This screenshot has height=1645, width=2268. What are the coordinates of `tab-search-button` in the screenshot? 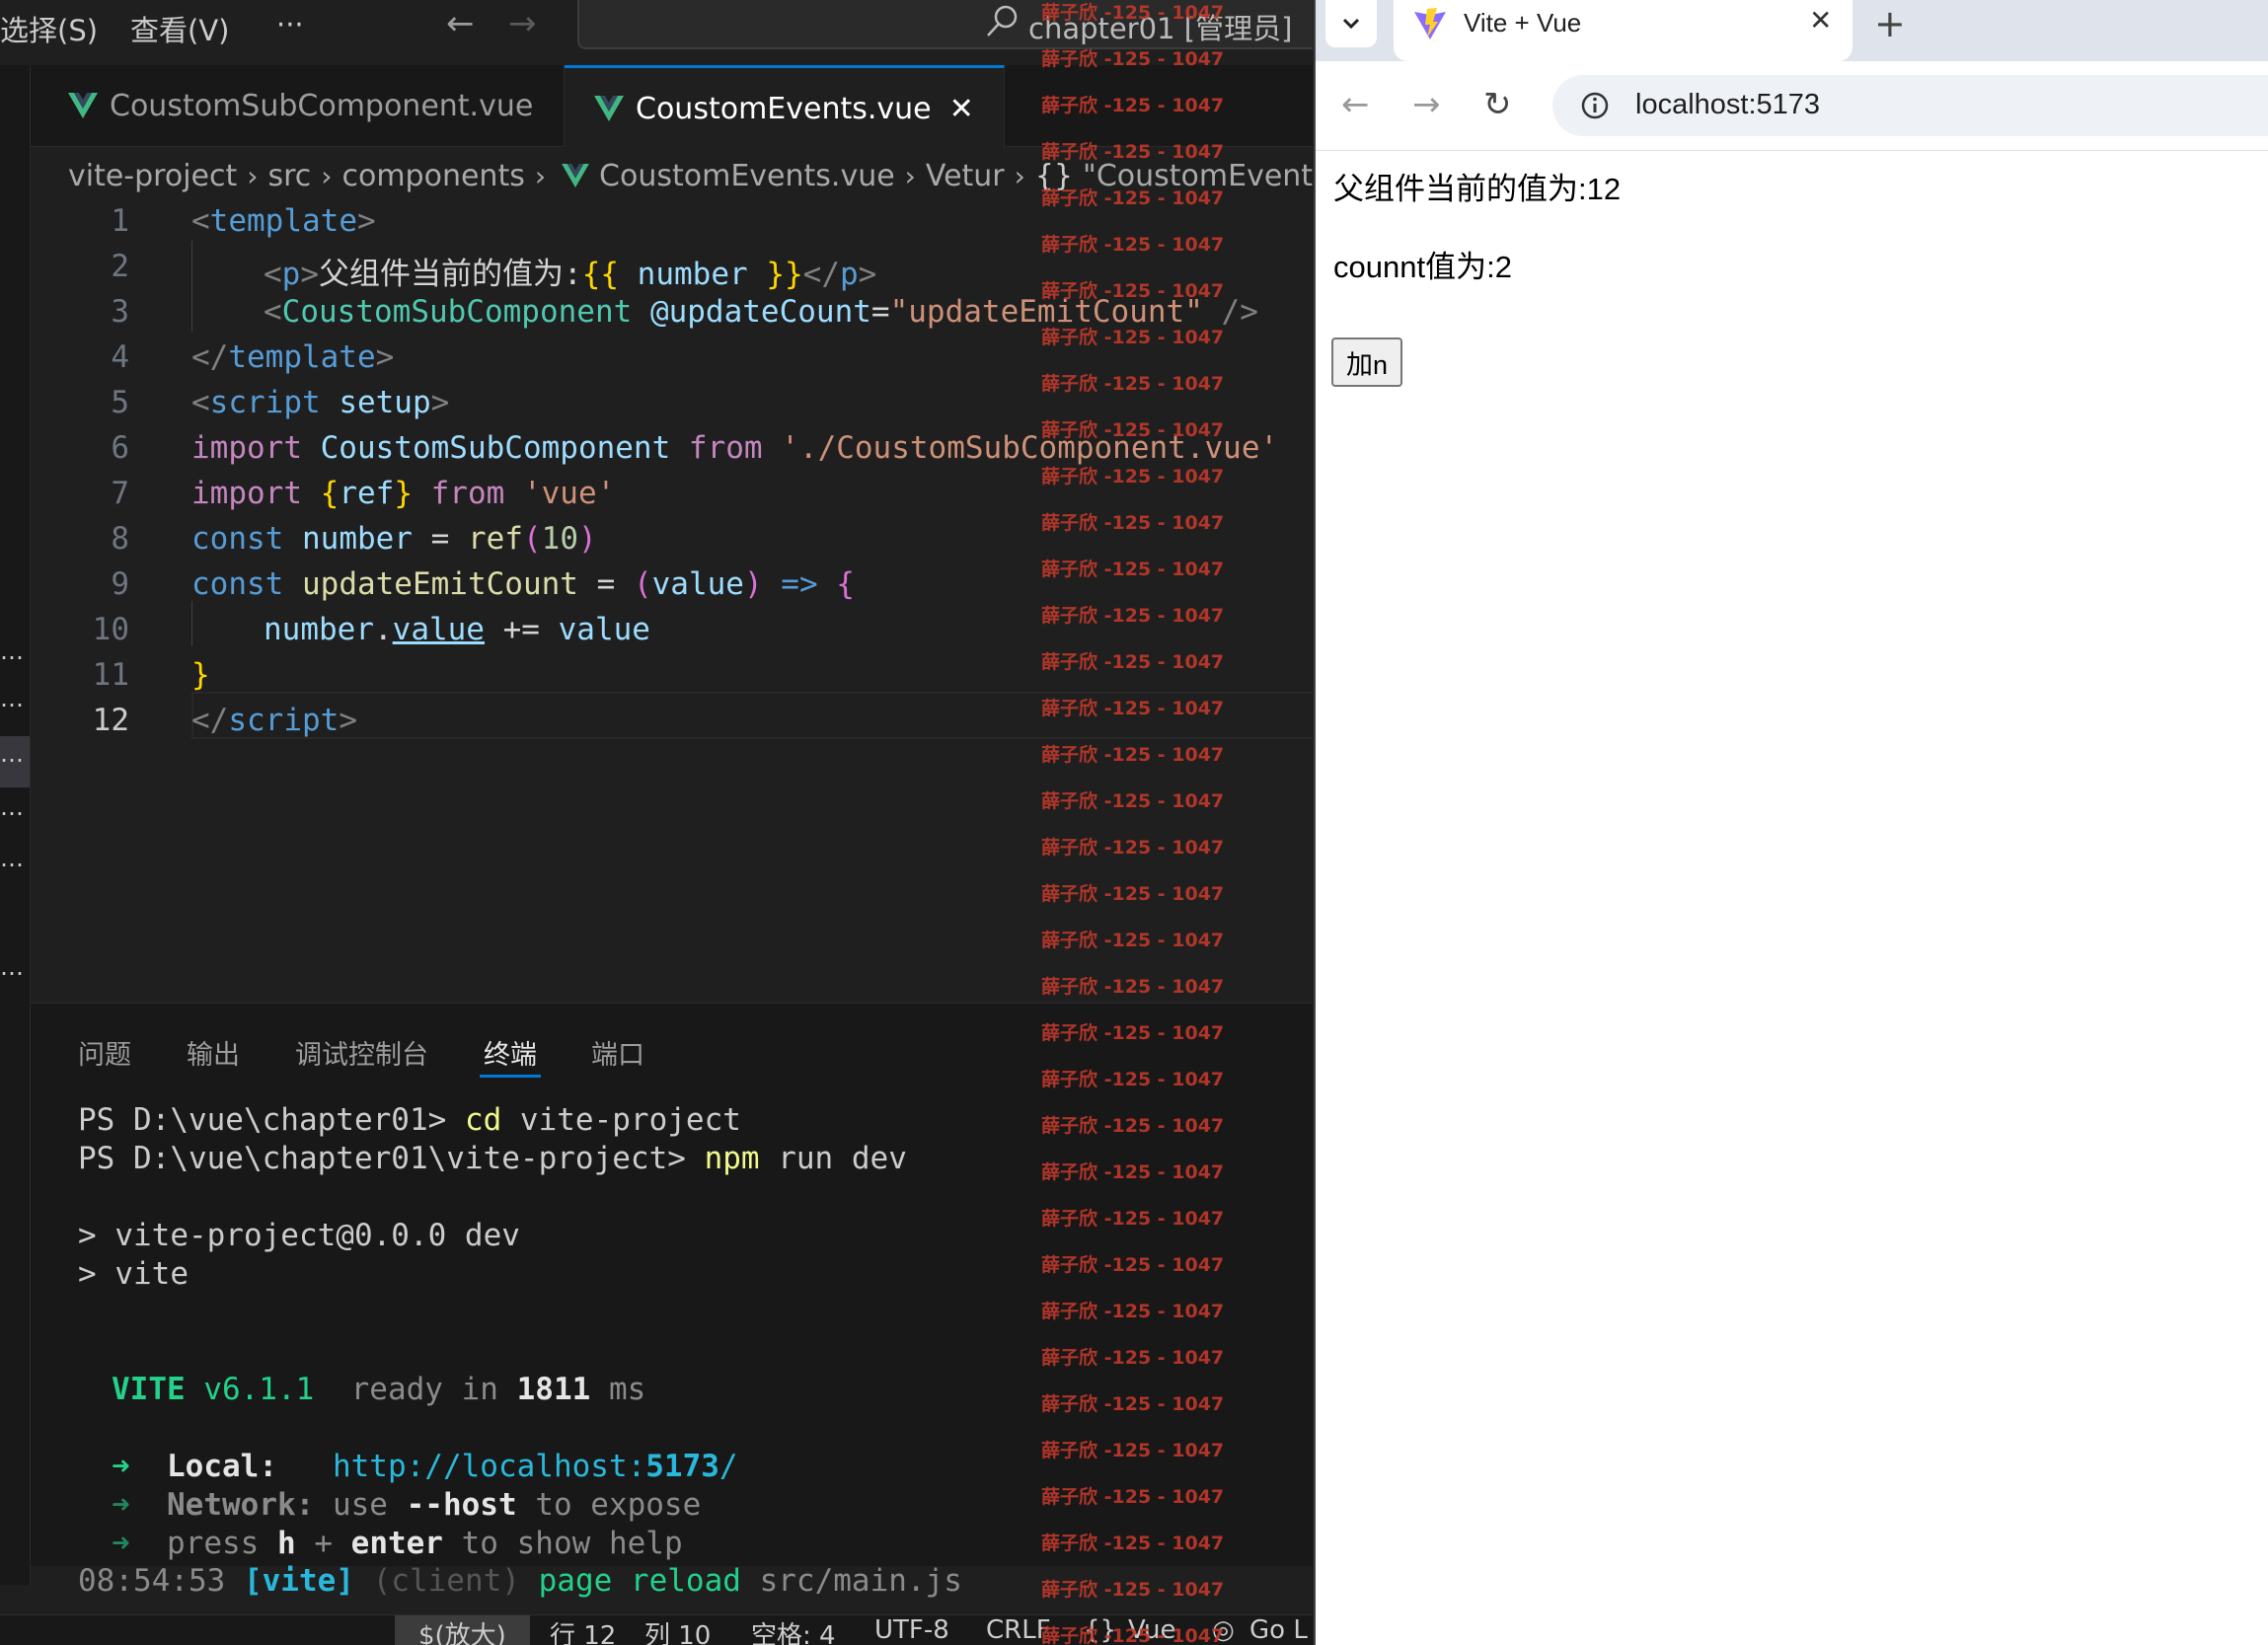 It's located at (1351, 23).